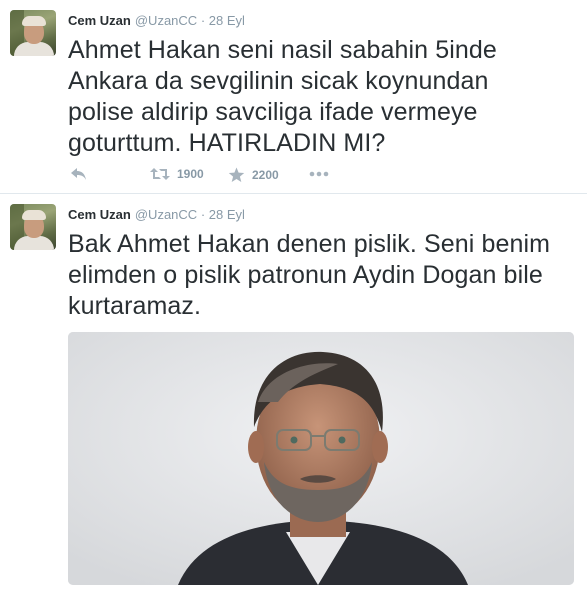 This screenshot has width=587, height=596. Describe the element at coordinates (236, 175) in the screenshot. I see `favorite-icon` at that location.